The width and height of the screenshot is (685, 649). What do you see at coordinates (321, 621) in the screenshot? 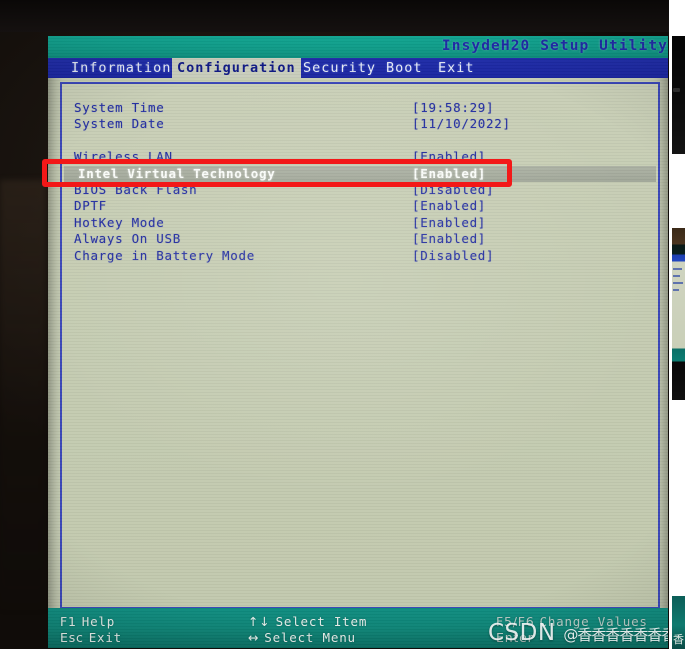
I see `hint-select-item-label: Select Item` at bounding box center [321, 621].